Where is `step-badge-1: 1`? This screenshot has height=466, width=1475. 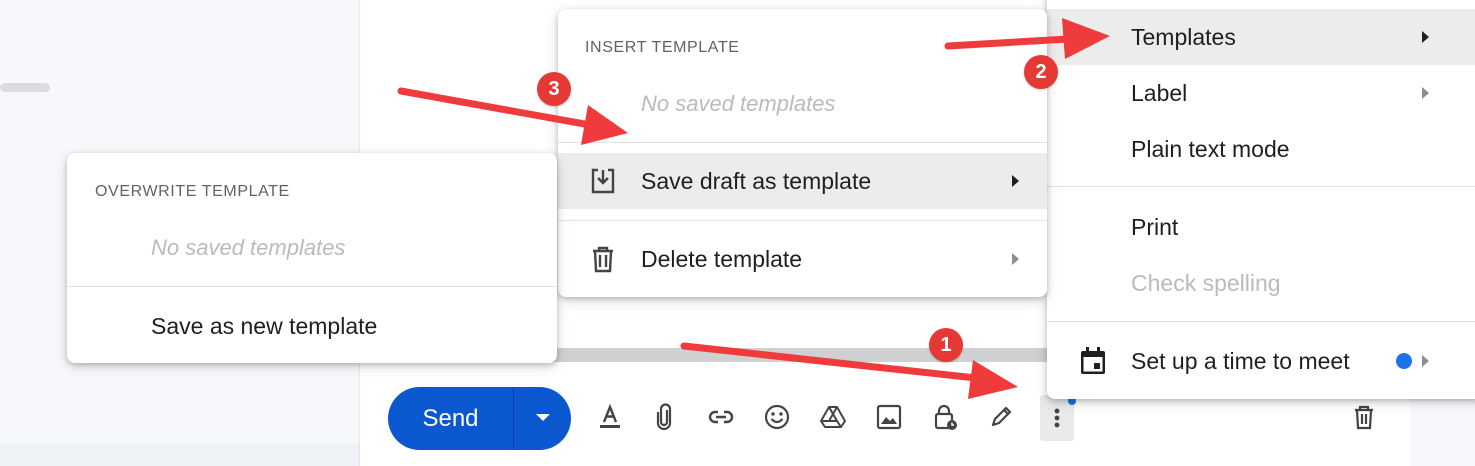
step-badge-1: 1 is located at coordinates (946, 345).